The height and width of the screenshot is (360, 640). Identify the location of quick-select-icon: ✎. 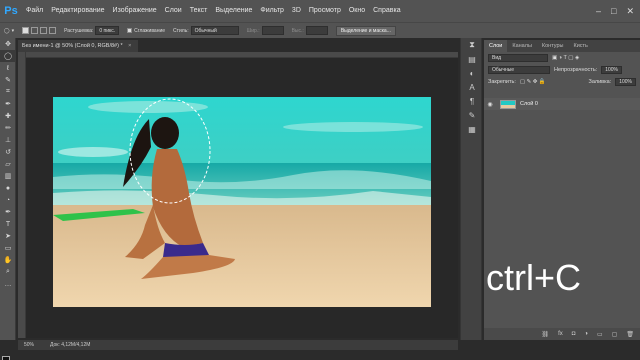
(8, 80).